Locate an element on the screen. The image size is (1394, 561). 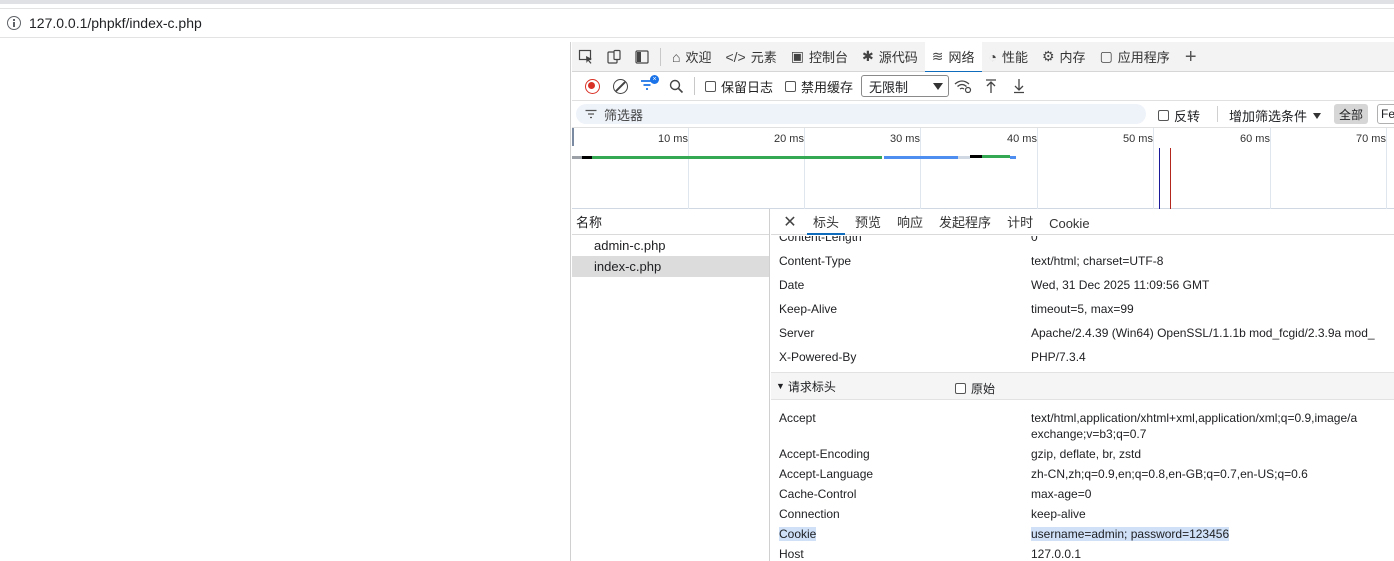
network-conditions-button is located at coordinates (963, 86).